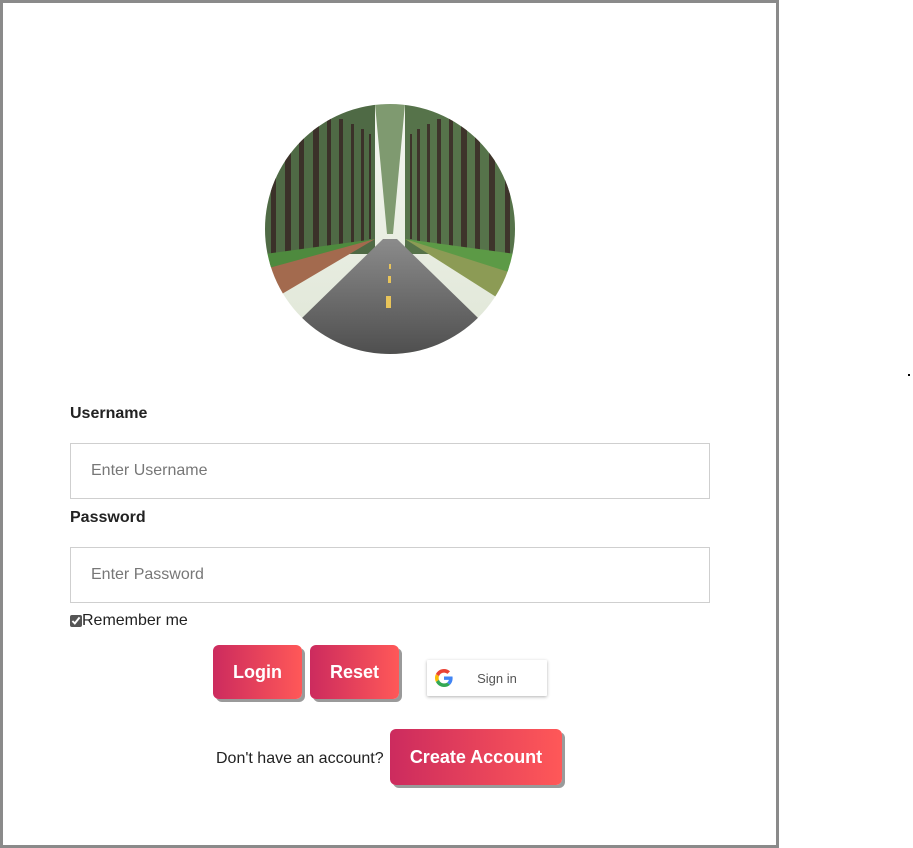  I want to click on remember-me-label: Remember me, so click(135, 620).